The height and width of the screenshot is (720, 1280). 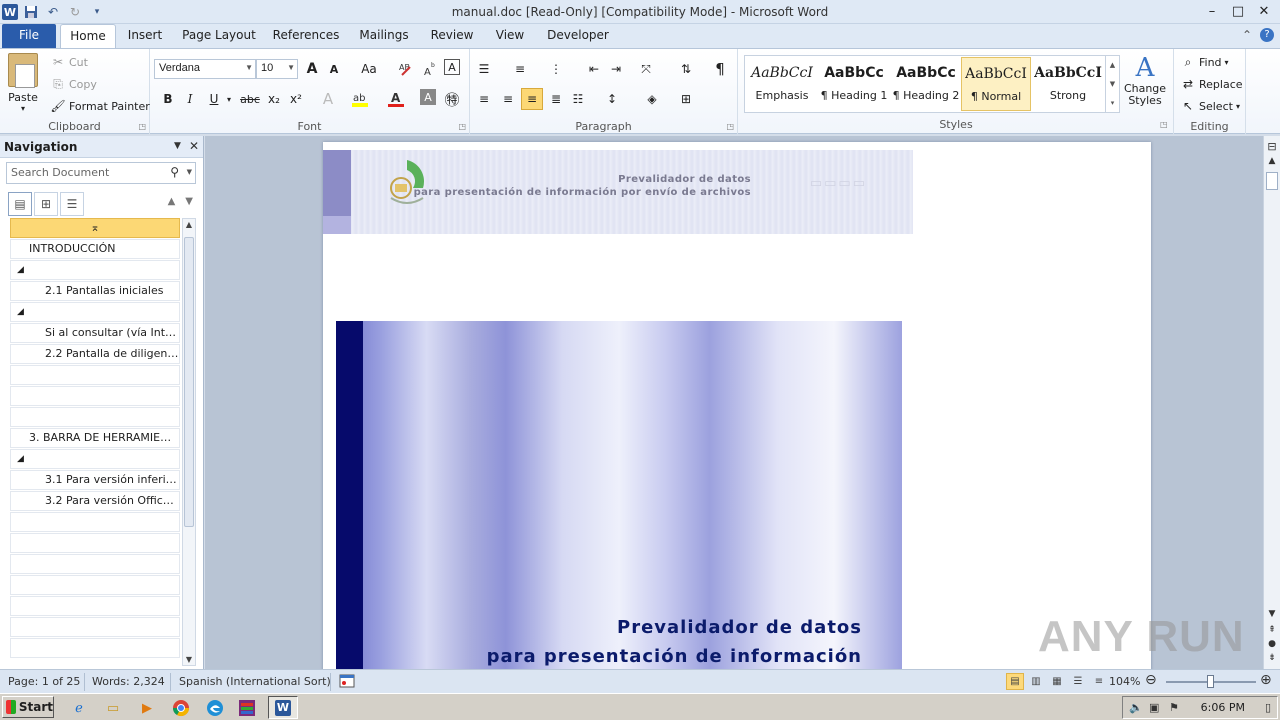 I want to click on tab-home: Home, so click(x=88, y=36).